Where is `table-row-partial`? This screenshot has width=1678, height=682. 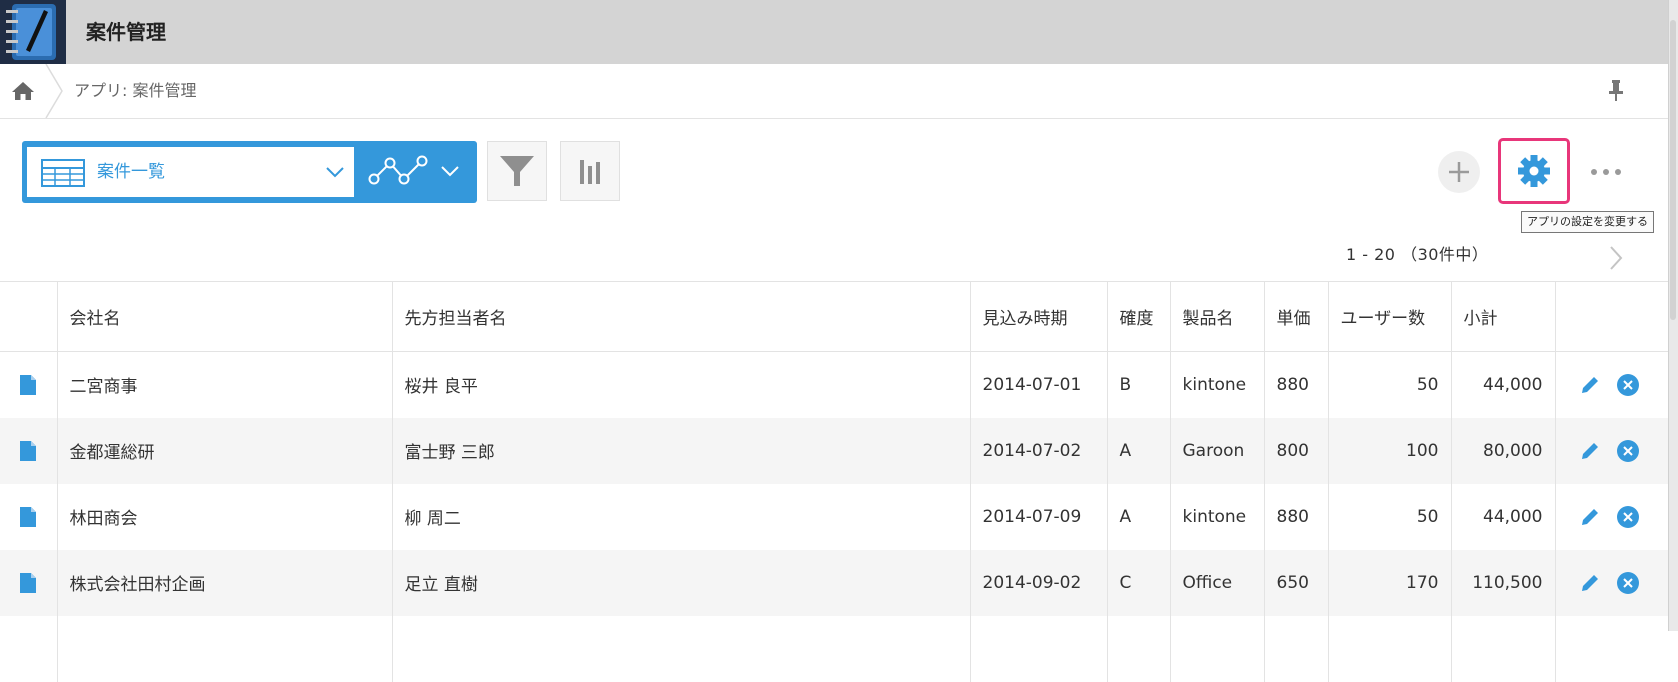 table-row-partial is located at coordinates (834, 648).